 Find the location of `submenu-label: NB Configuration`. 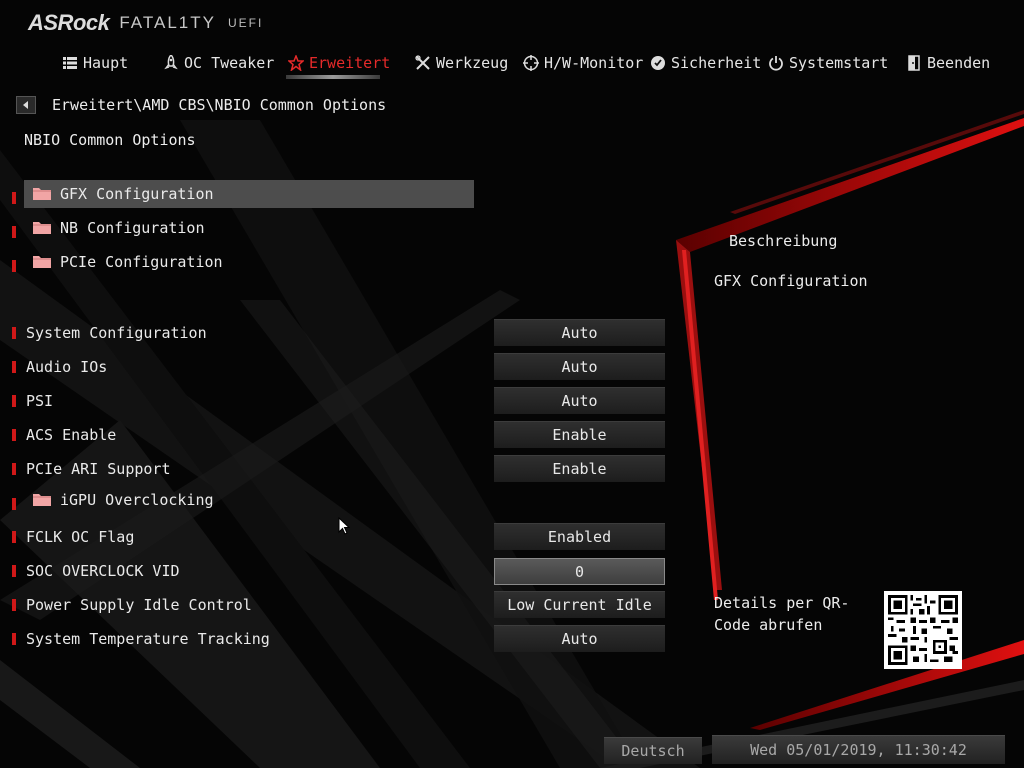

submenu-label: NB Configuration is located at coordinates (132, 228).